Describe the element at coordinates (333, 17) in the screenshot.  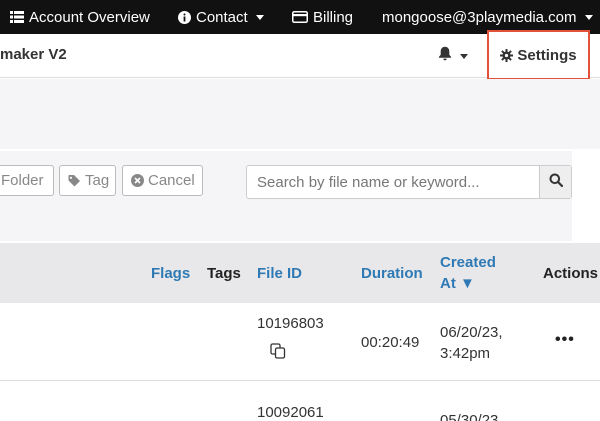
I see `billing-label: Billing` at that location.